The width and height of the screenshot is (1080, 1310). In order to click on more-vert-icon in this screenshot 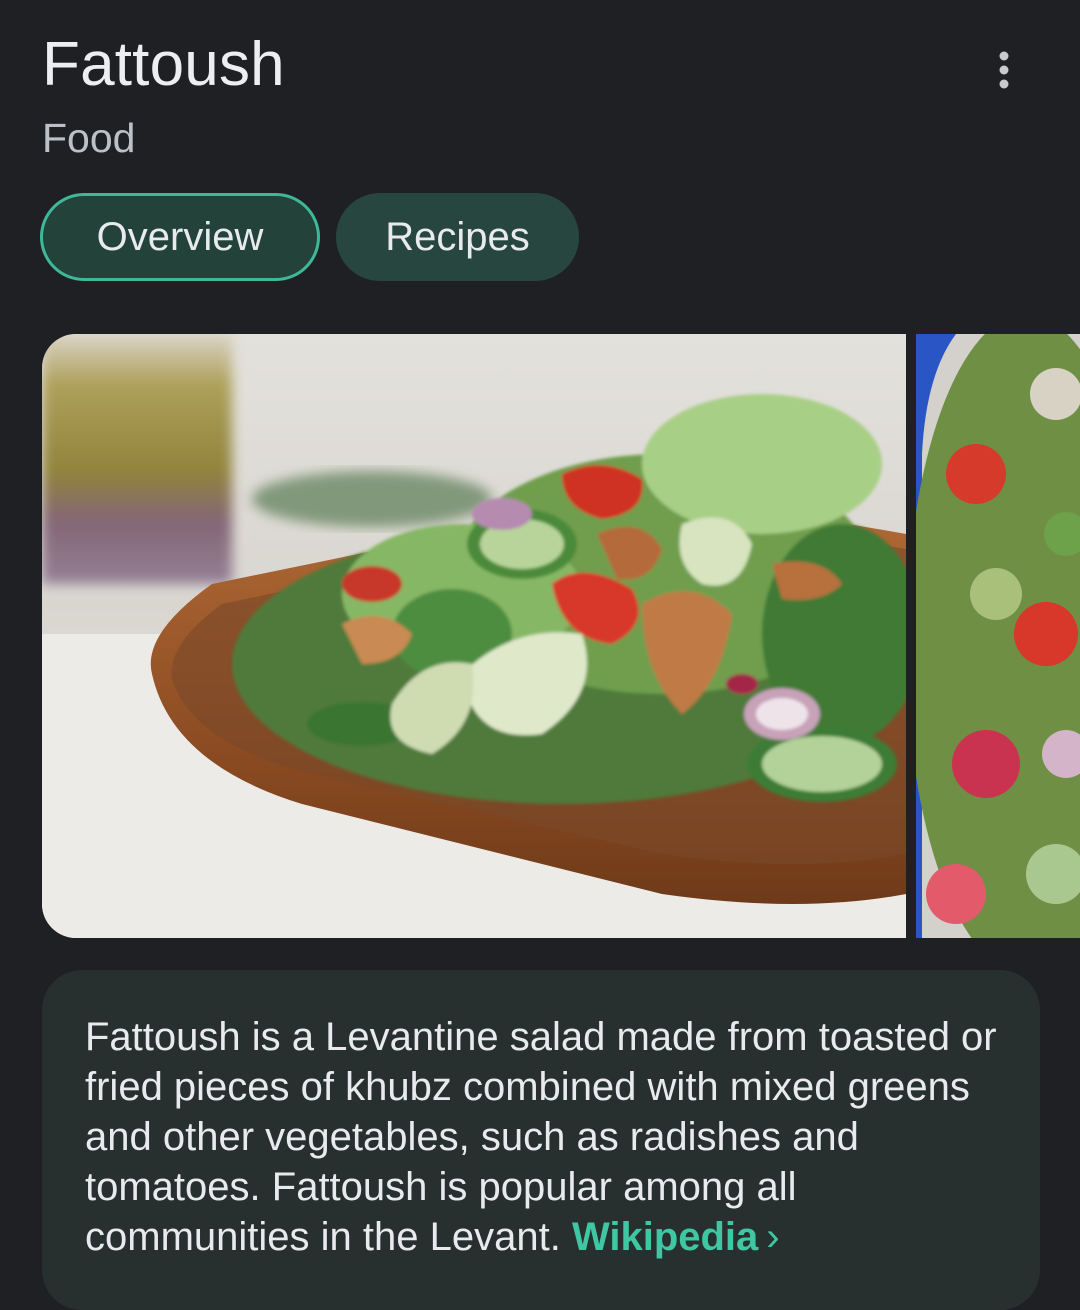, I will do `click(1004, 70)`.